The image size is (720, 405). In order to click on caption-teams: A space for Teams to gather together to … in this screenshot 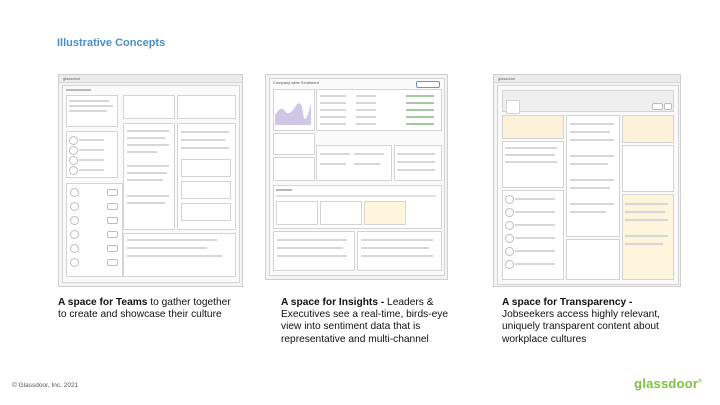, I will do `click(149, 309)`.